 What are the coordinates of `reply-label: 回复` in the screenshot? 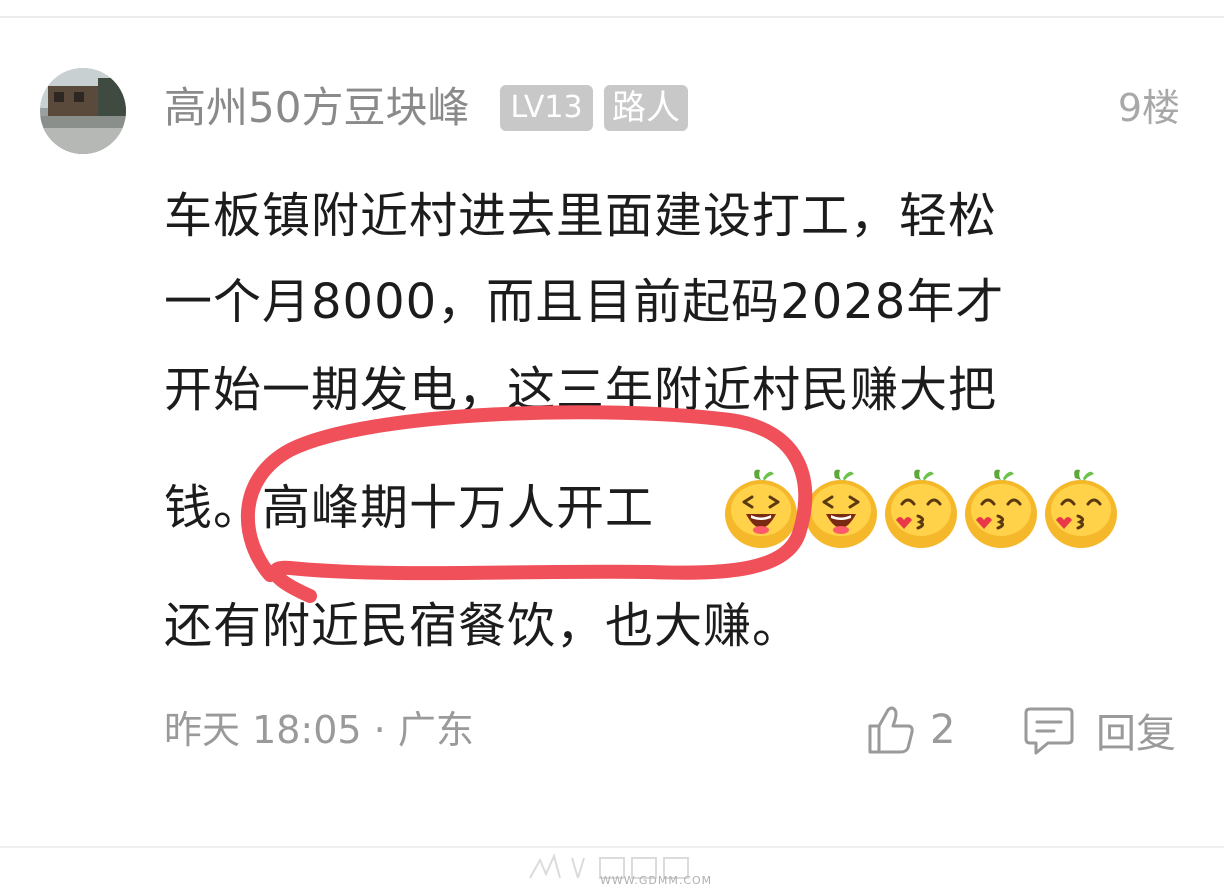 It's located at (1136, 734).